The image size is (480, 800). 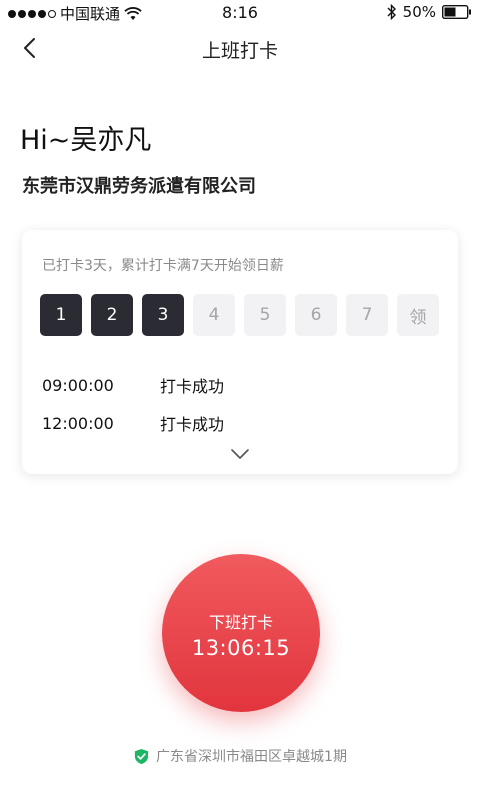 What do you see at coordinates (239, 315) in the screenshot?
I see `day-progress: 1 2 3 4 5 6 7 领` at bounding box center [239, 315].